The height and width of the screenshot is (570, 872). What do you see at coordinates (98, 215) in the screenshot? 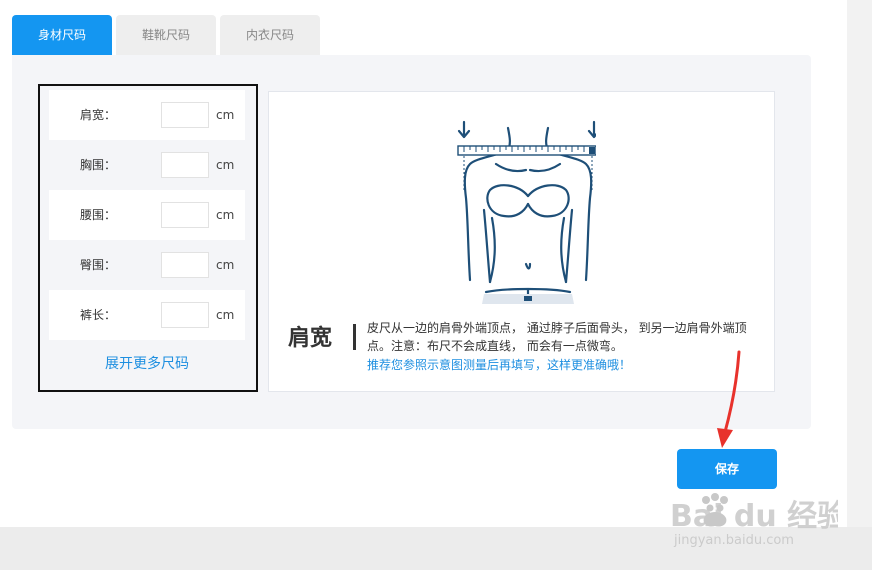
I see `field-label: 腰围：` at bounding box center [98, 215].